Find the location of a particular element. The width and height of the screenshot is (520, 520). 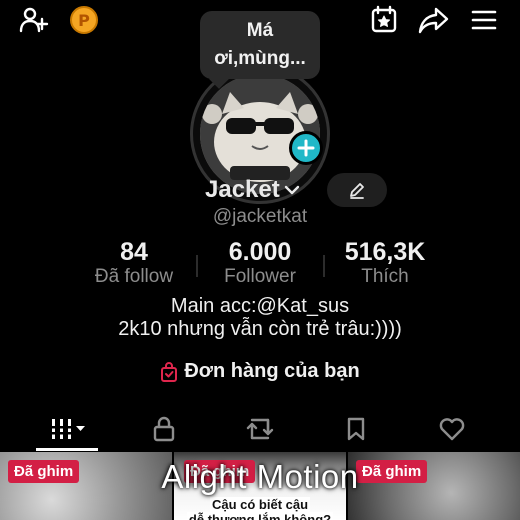

edit-profile-button is located at coordinates (357, 190).